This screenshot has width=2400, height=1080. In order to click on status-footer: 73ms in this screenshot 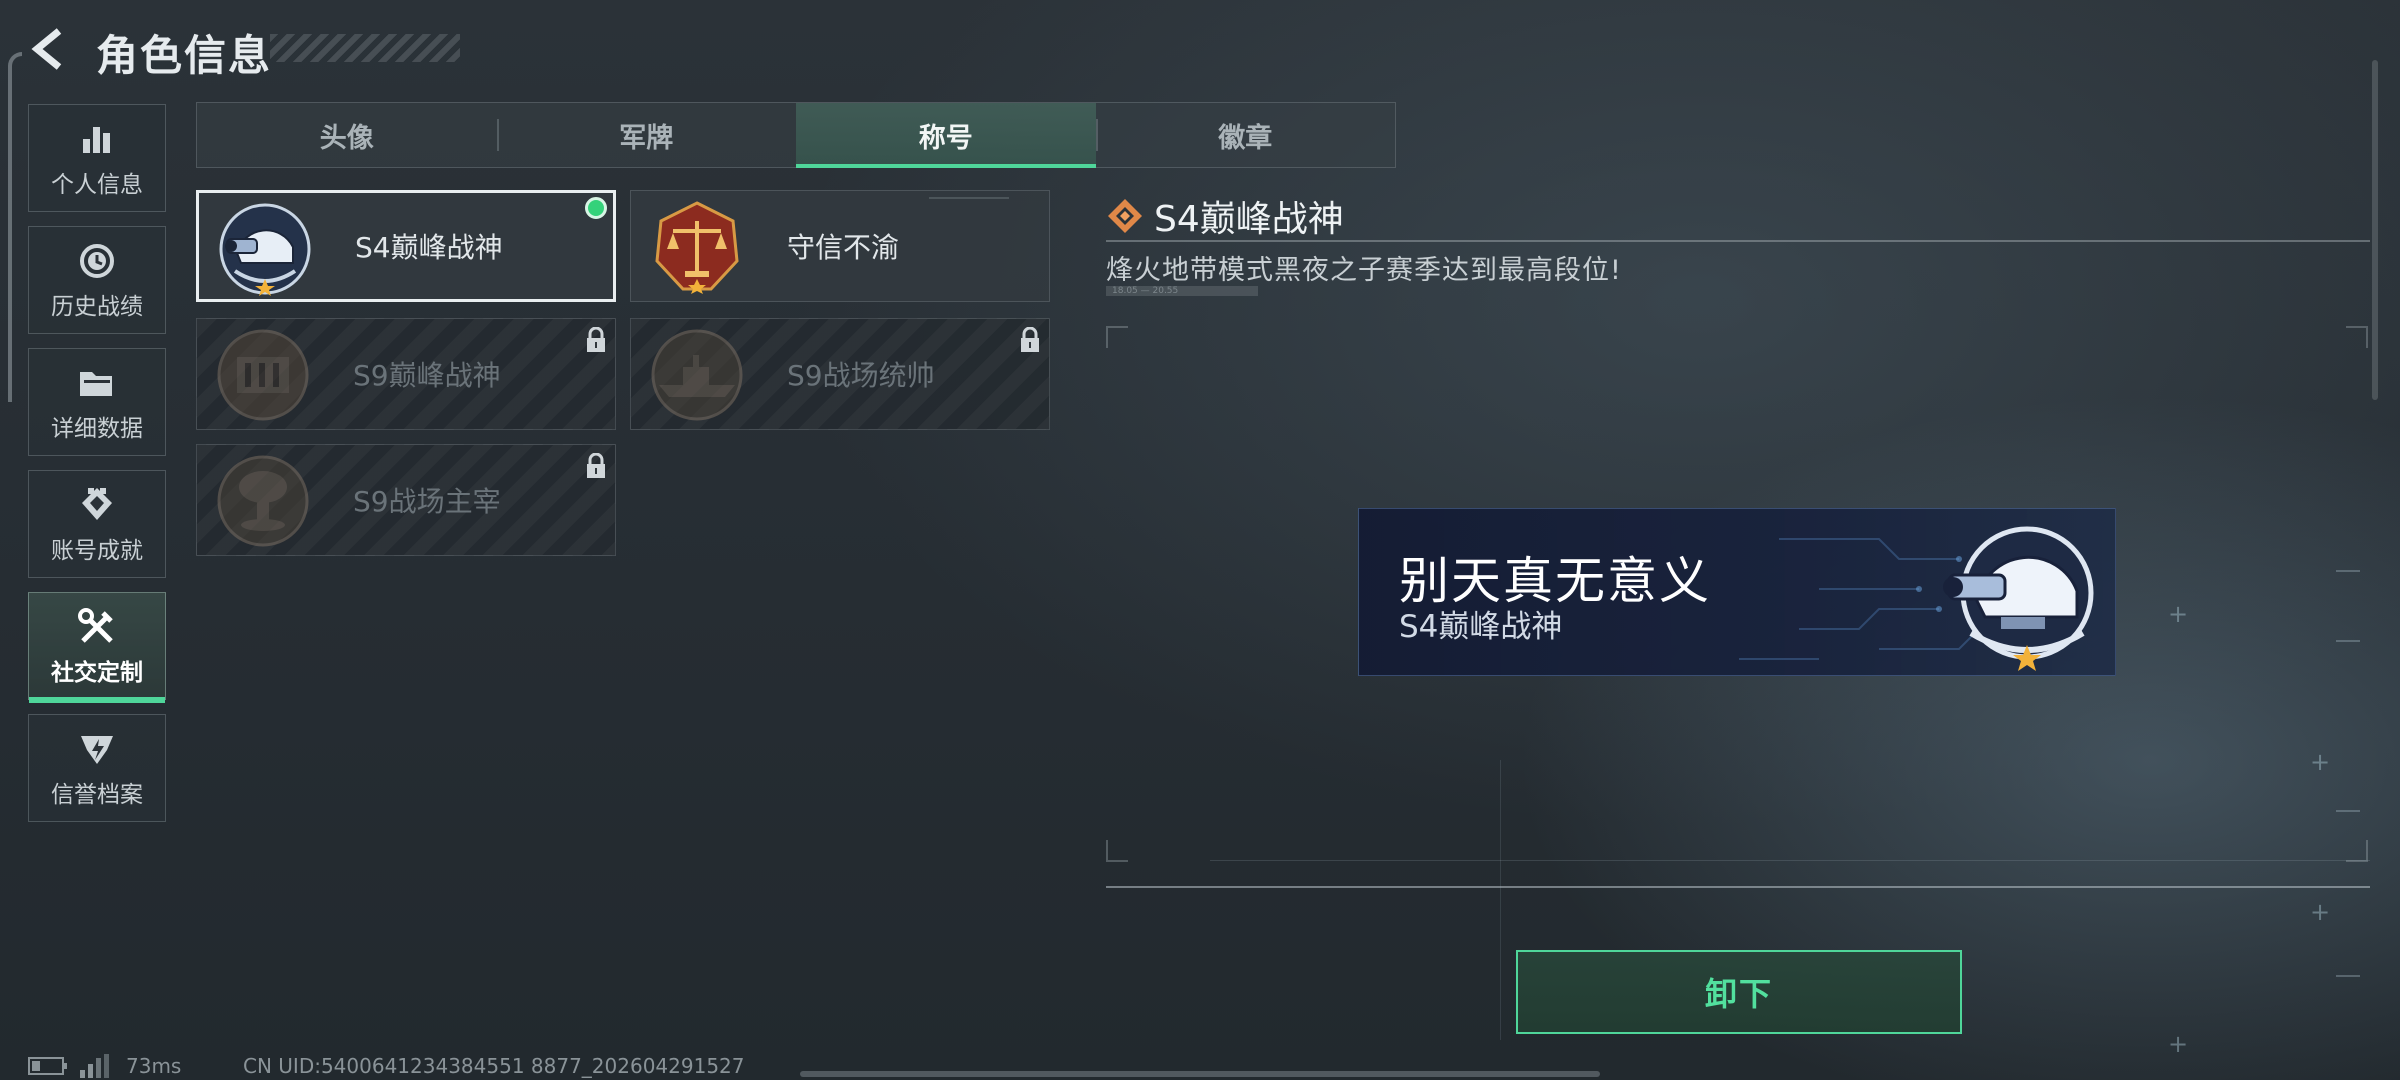, I will do `click(104, 1066)`.